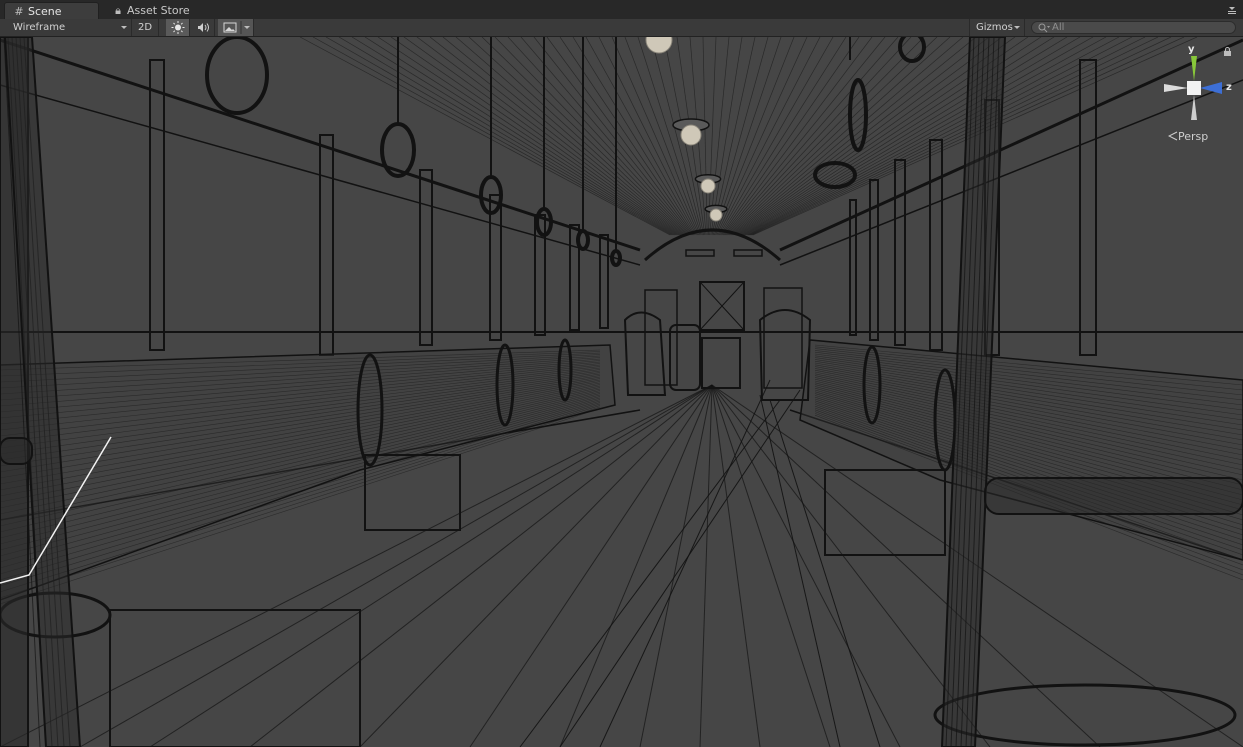  I want to click on shading-mode-dropdown: Wireframe, so click(66, 27).